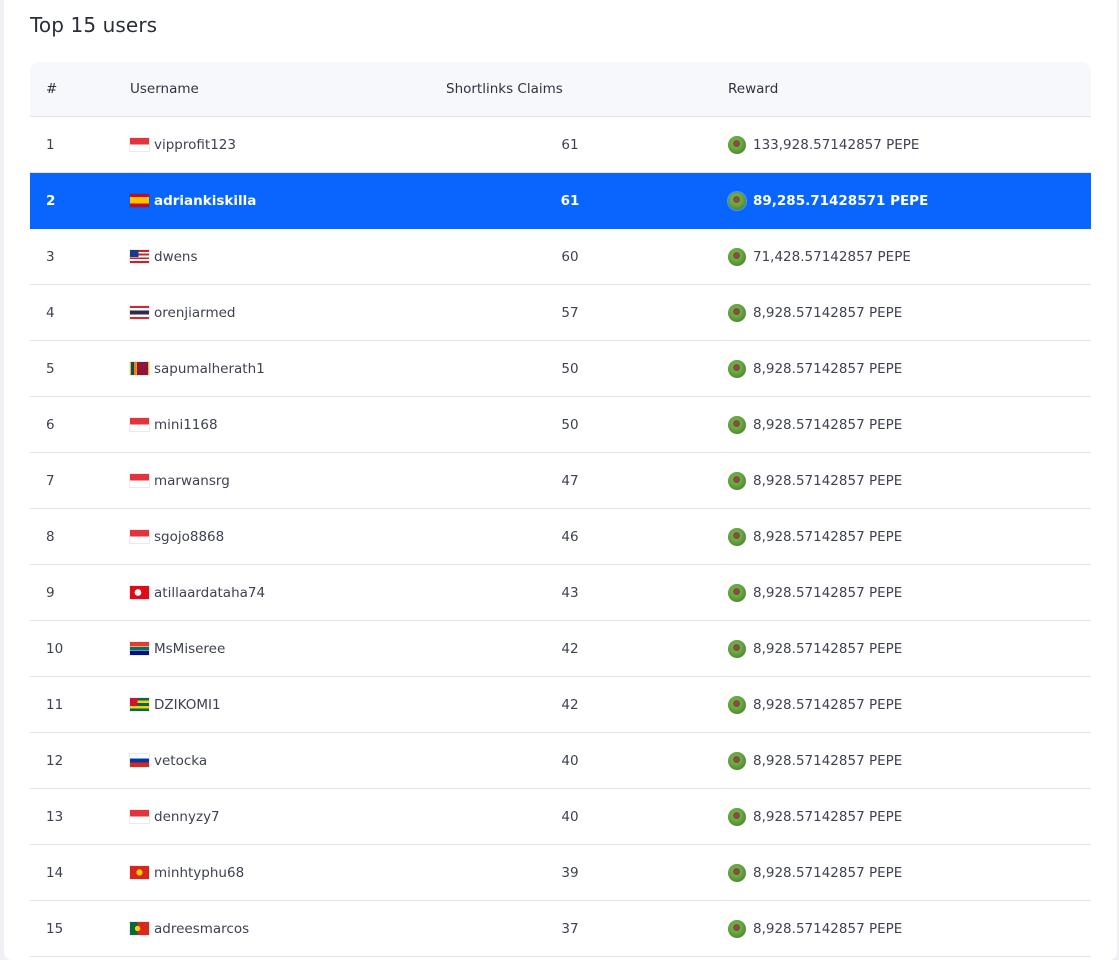  I want to click on page-title: Top 15 users, so click(94, 25).